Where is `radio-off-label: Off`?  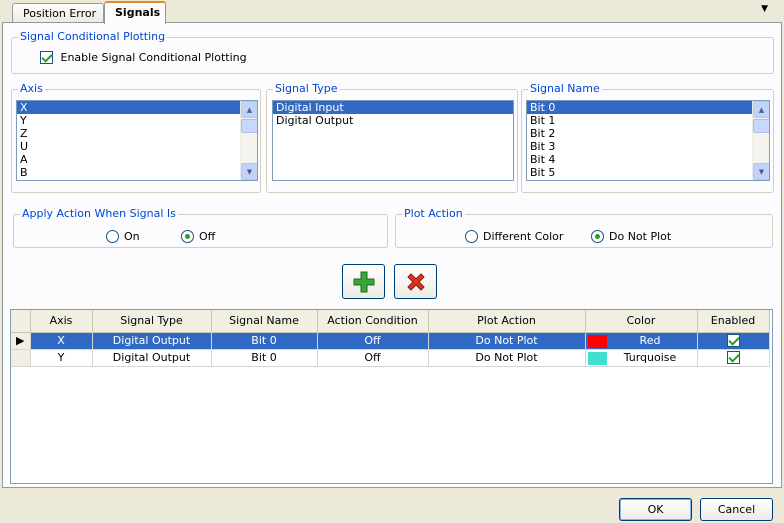
radio-off-label: Off is located at coordinates (207, 236).